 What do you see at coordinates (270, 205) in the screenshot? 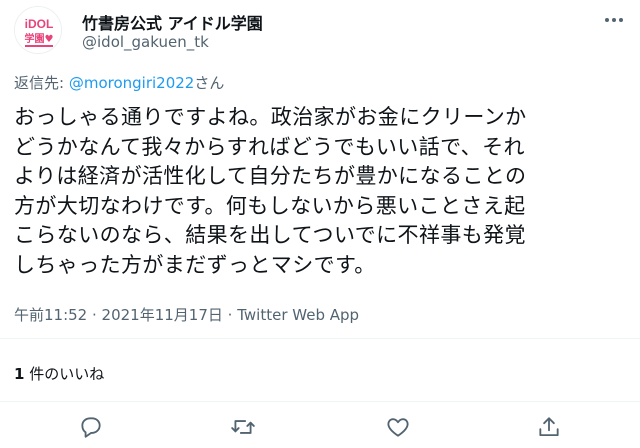
I see `tweet-line: 方が大切なわけです。何もしないから悪いことさえ起` at bounding box center [270, 205].